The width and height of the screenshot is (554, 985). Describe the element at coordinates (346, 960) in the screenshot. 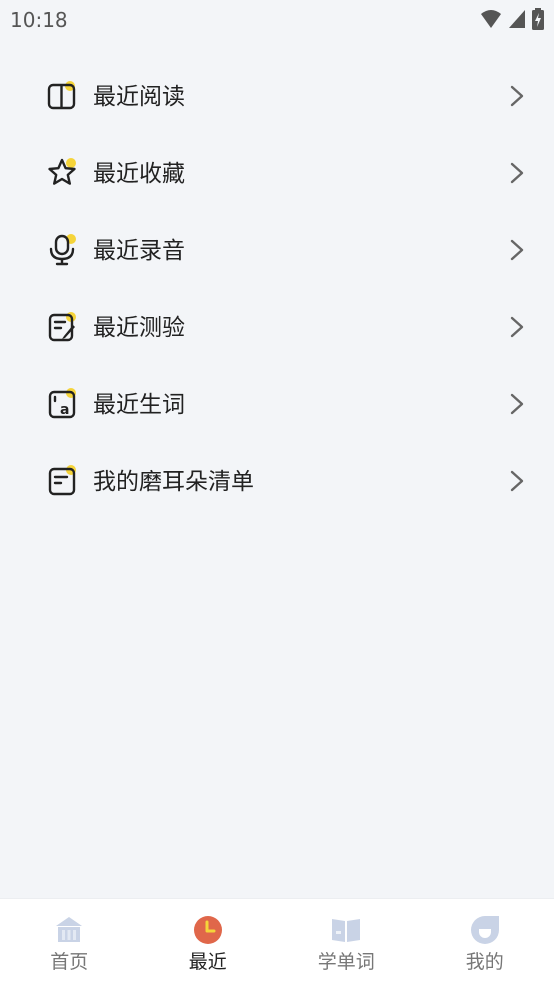

I see `tab-label-learn-words: 学单词` at that location.